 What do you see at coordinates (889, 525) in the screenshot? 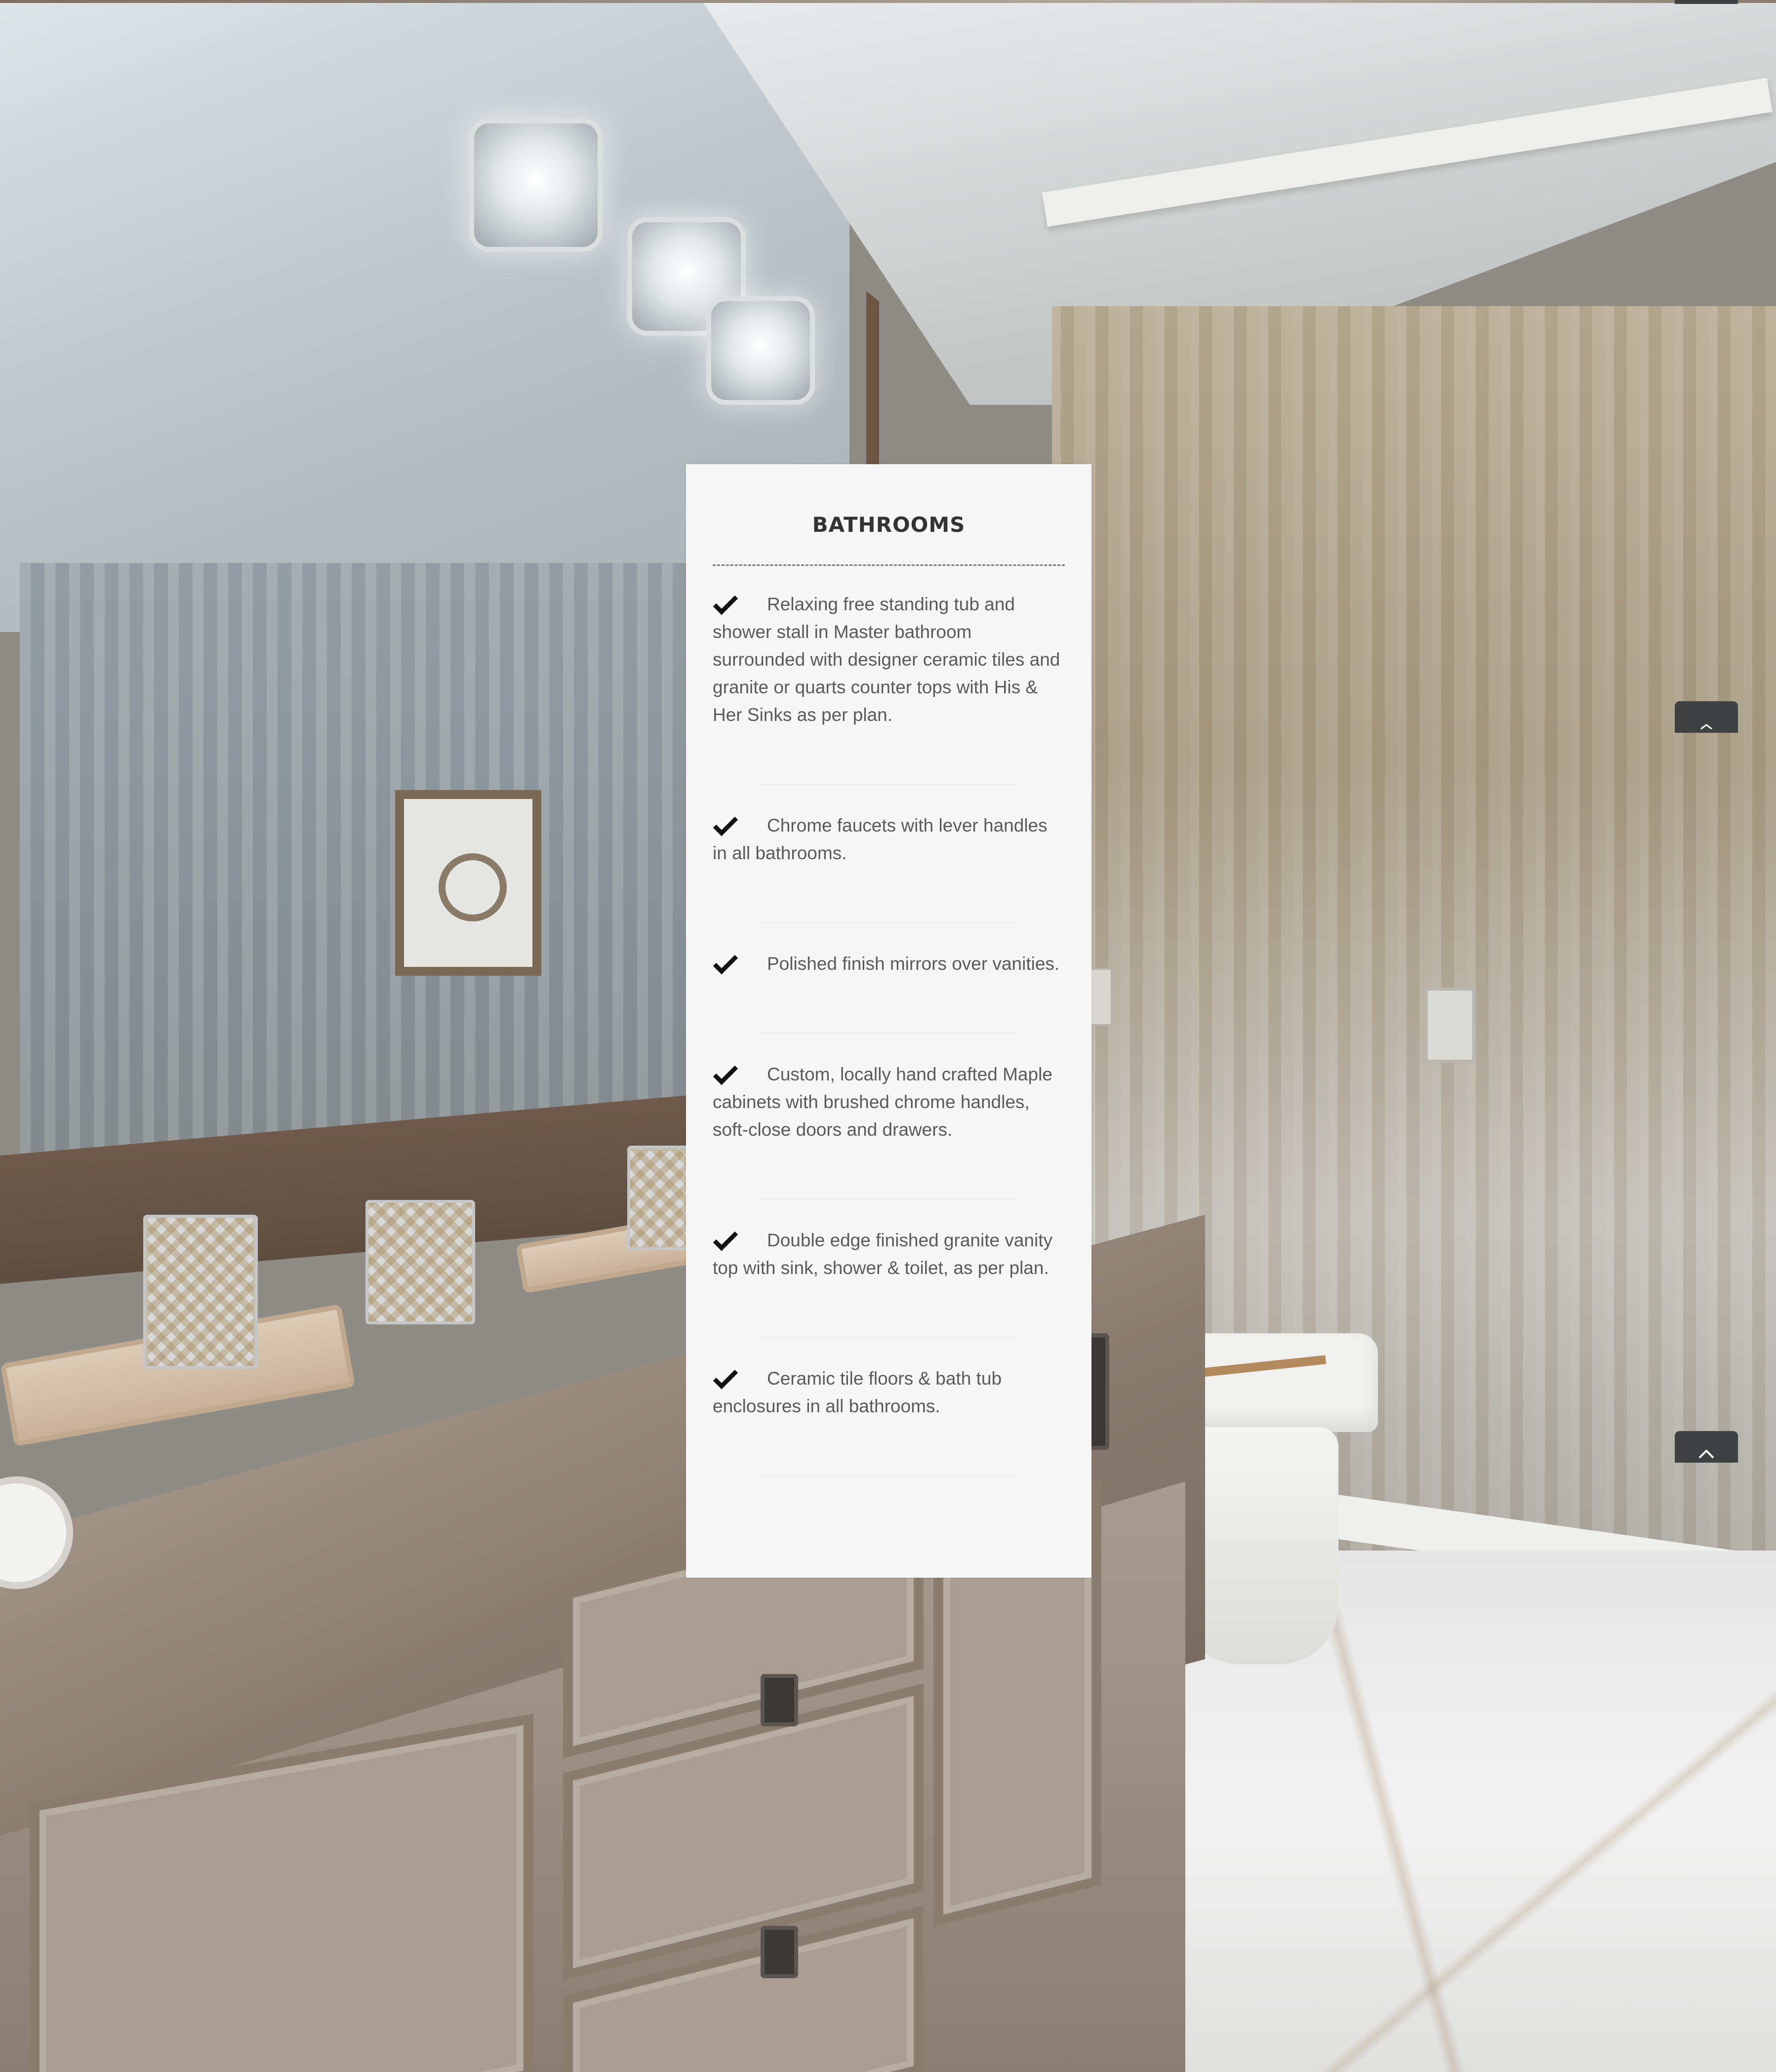
I see `card-title: BATHROOMS` at bounding box center [889, 525].